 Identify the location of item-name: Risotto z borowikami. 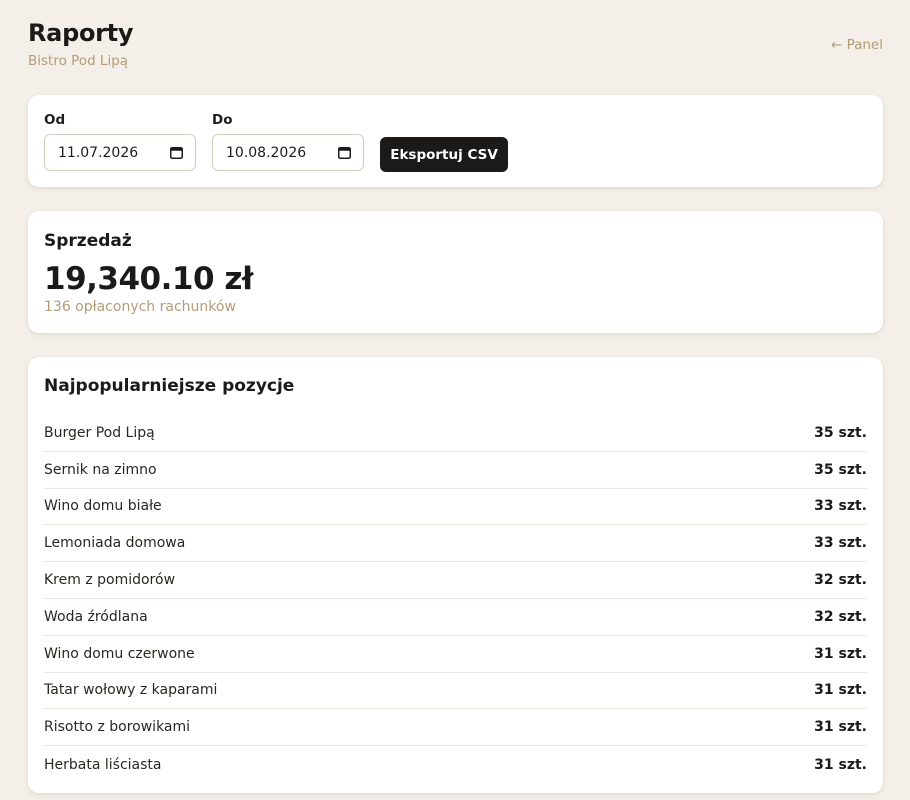
(117, 727).